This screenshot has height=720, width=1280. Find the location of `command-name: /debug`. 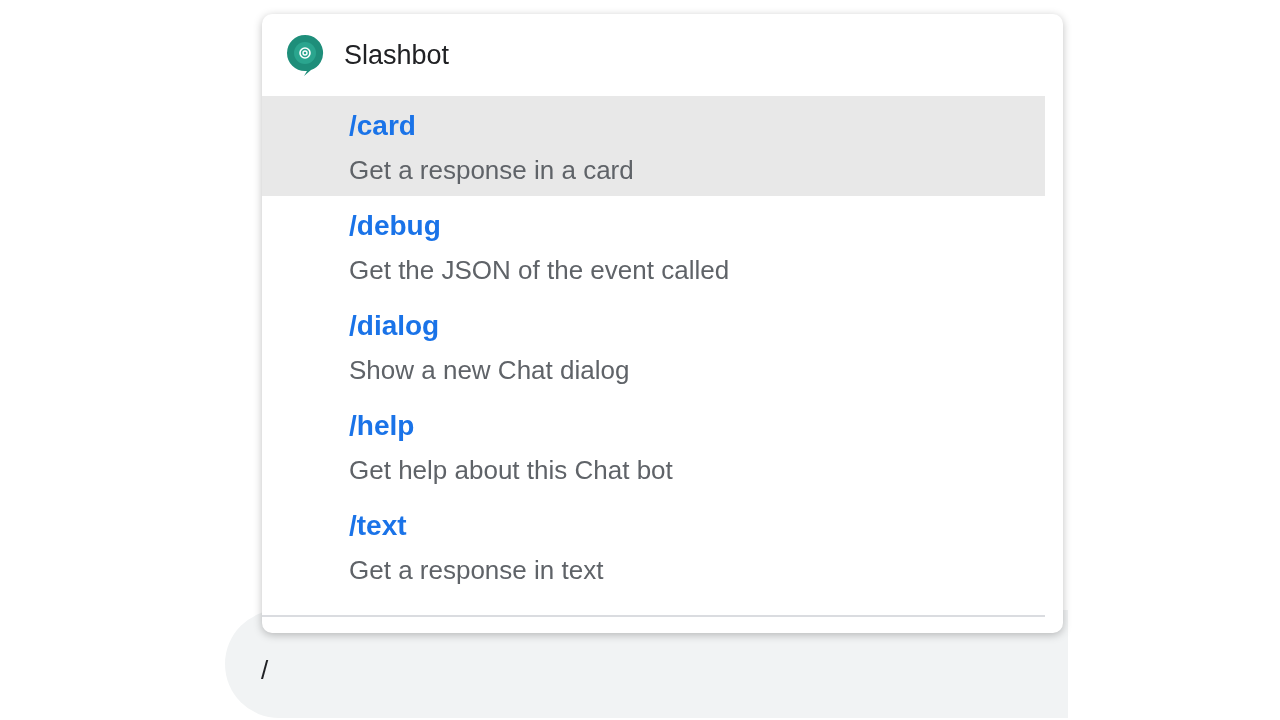

command-name: /debug is located at coordinates (395, 226).